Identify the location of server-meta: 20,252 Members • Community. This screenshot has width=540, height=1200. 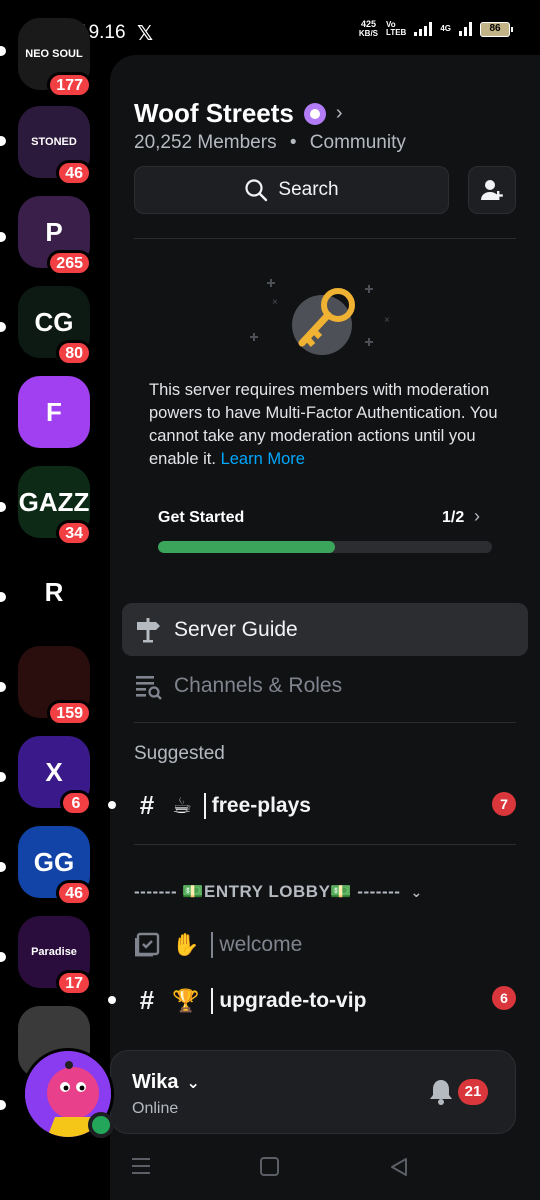
(270, 142).